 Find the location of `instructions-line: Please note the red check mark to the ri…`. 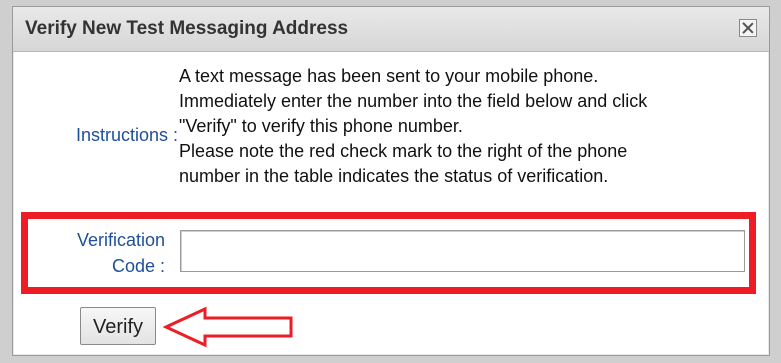

instructions-line: Please note the red check mark to the ri… is located at coordinates (403, 151).